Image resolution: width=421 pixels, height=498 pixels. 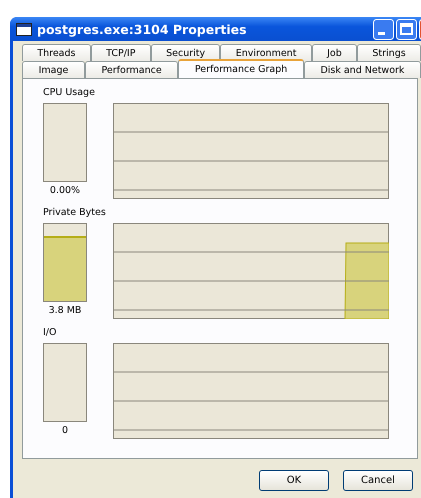 What do you see at coordinates (56, 52) in the screenshot?
I see `tab: Threads` at bounding box center [56, 52].